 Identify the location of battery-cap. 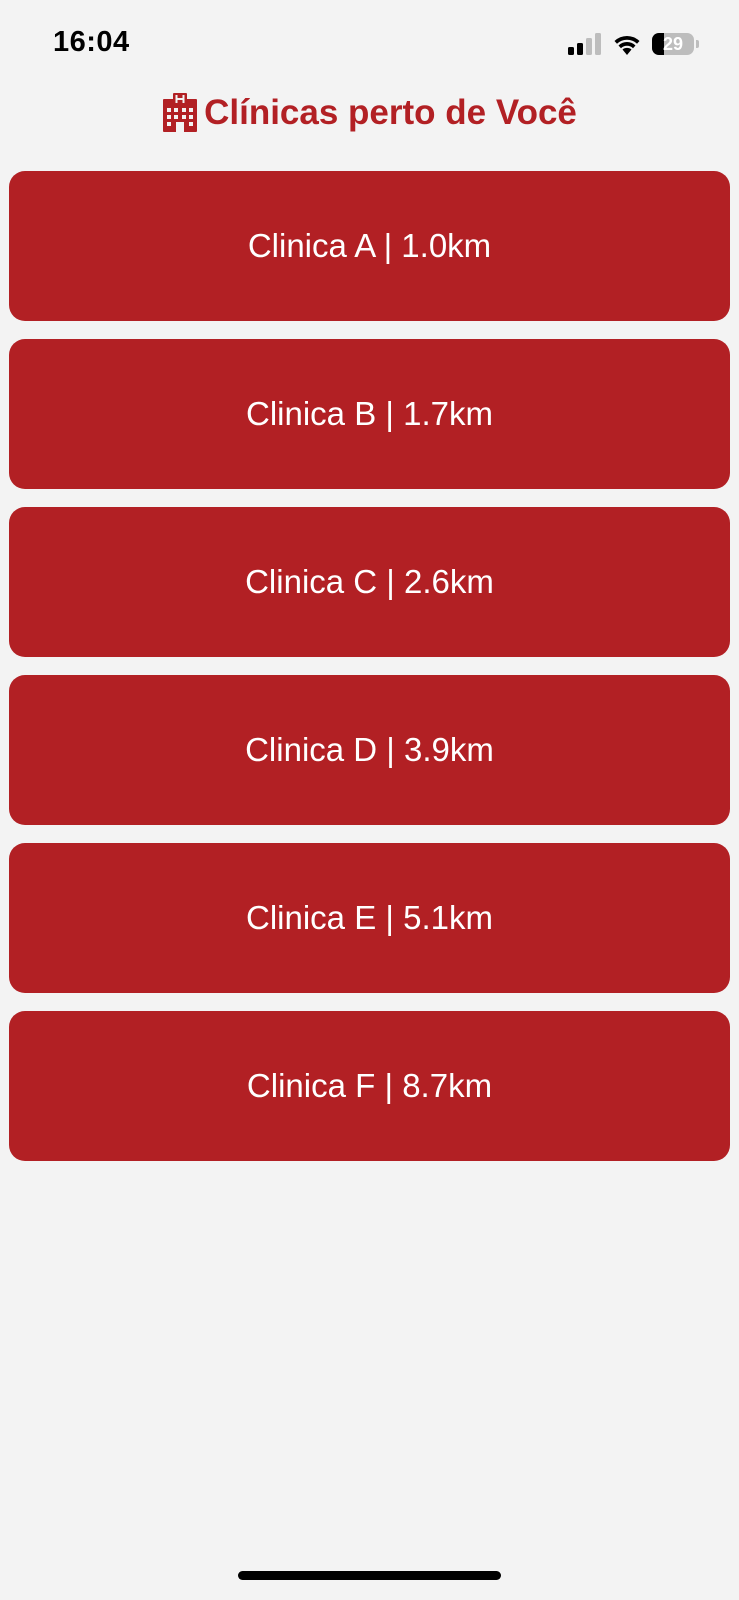
(697, 44).